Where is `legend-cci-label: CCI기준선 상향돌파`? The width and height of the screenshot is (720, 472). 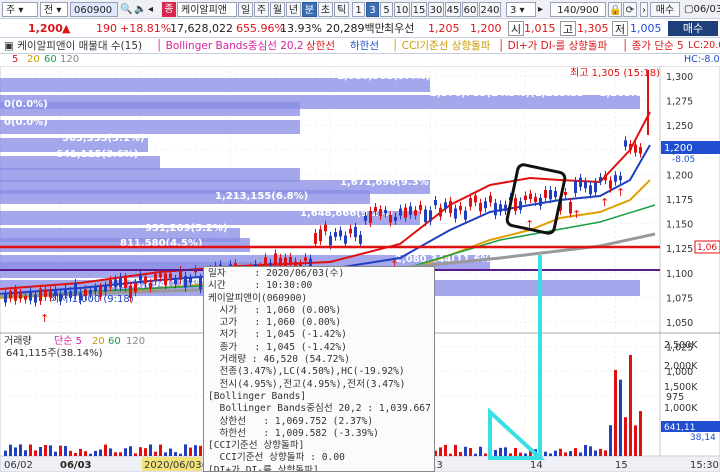 legend-cci-label: CCI기준선 상향돌파 is located at coordinates (446, 46).